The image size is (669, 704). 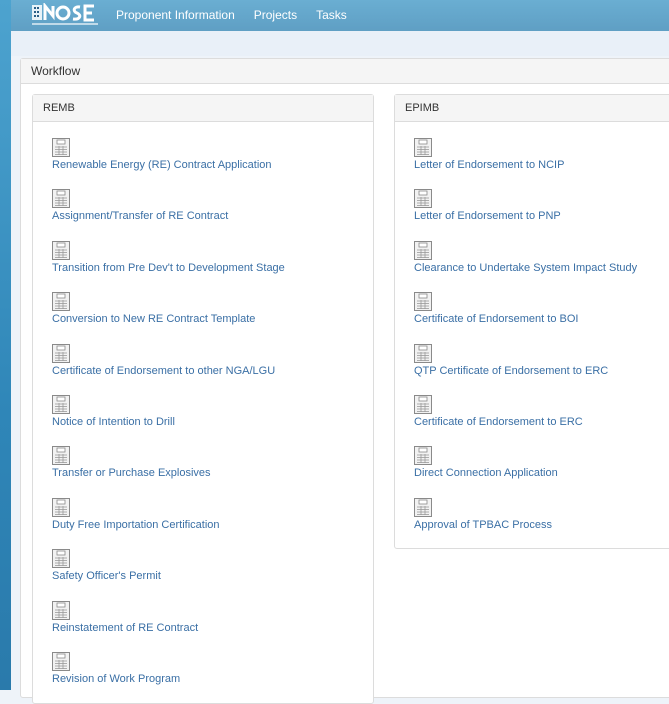 I want to click on nav-proponent-information: Proponent Information, so click(x=175, y=15).